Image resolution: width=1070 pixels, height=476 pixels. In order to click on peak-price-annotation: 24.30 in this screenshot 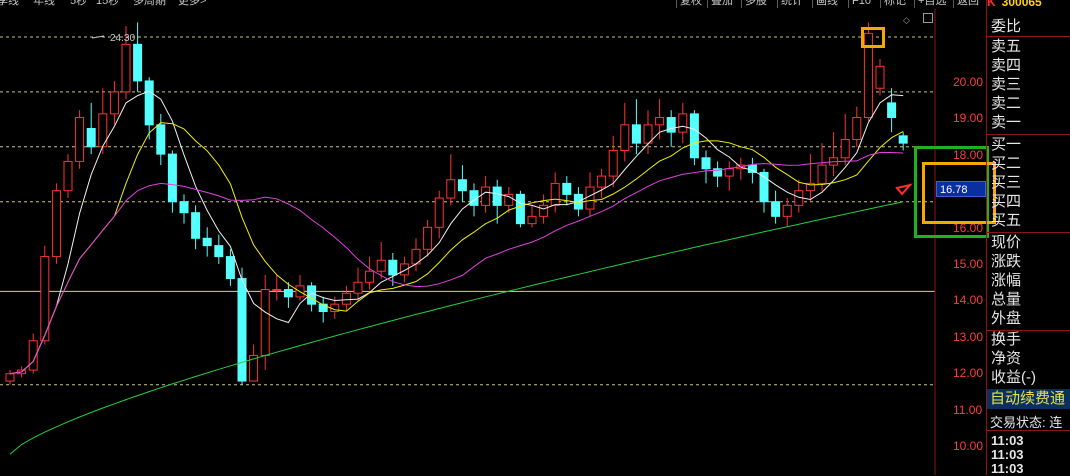, I will do `click(122, 38)`.